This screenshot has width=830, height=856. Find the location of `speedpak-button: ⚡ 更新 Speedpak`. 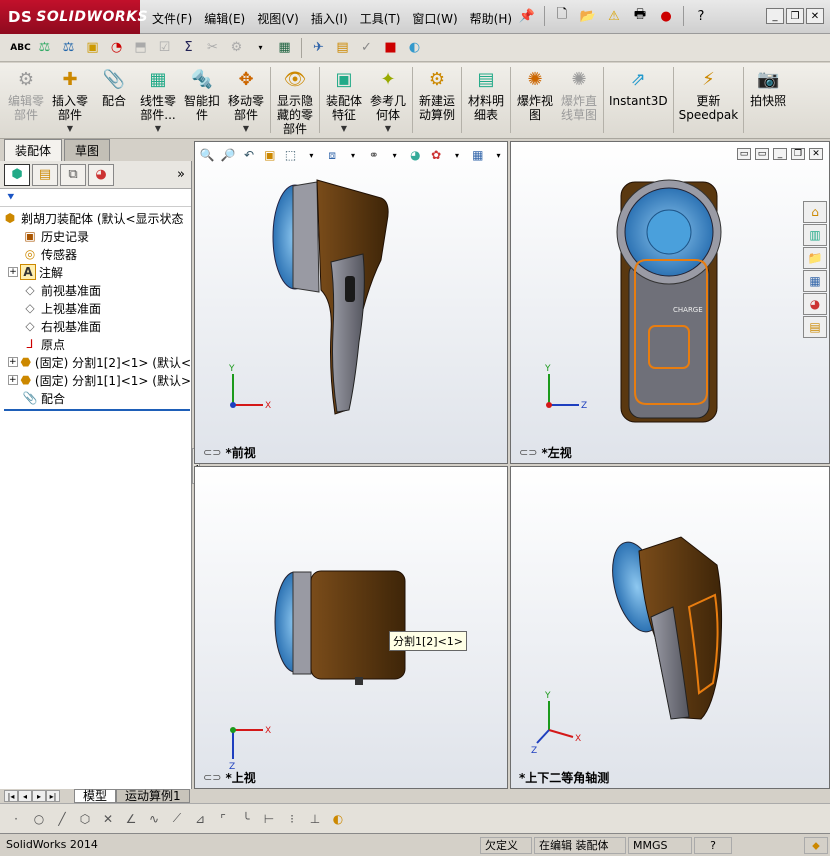

speedpak-button: ⚡ 更新 Speedpak is located at coordinates (709, 93).